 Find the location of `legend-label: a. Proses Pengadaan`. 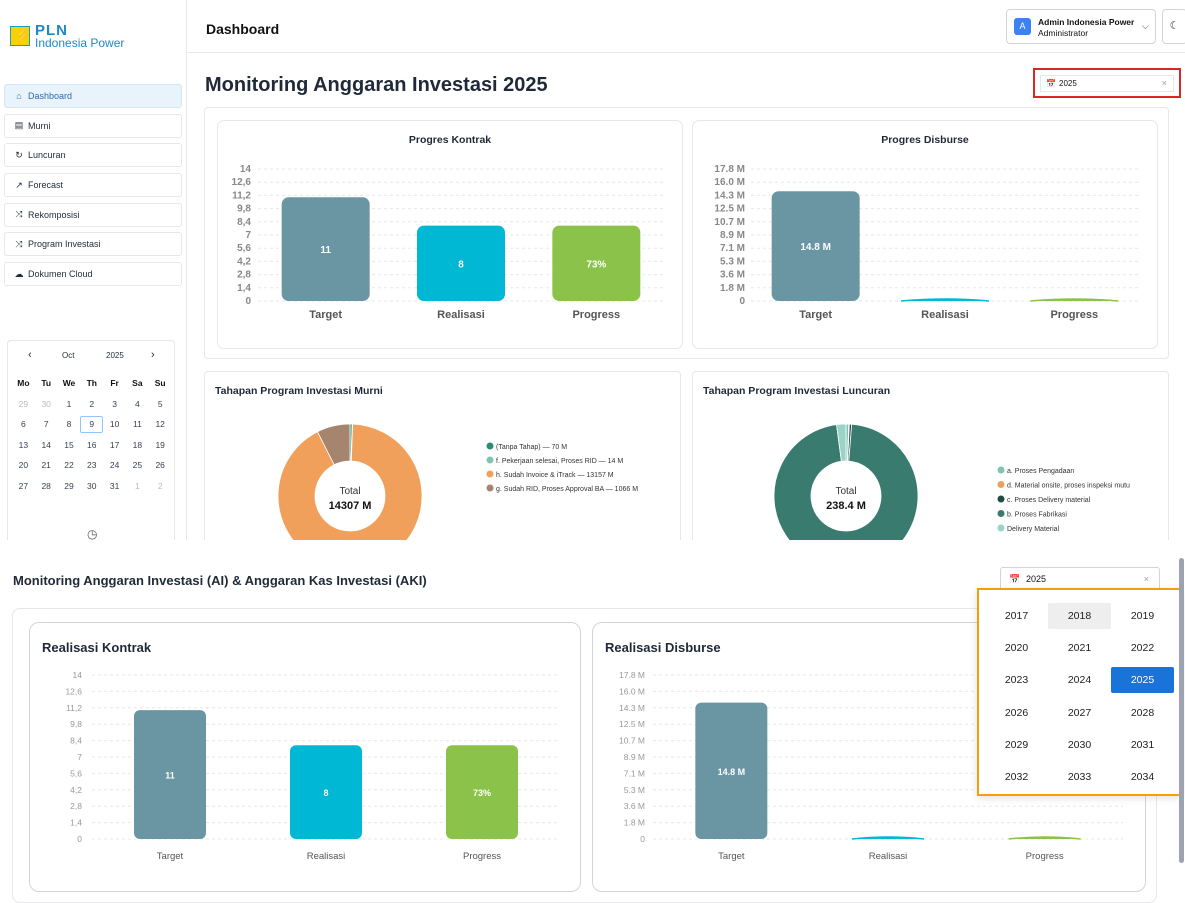

legend-label: a. Proses Pengadaan is located at coordinates (1040, 471).